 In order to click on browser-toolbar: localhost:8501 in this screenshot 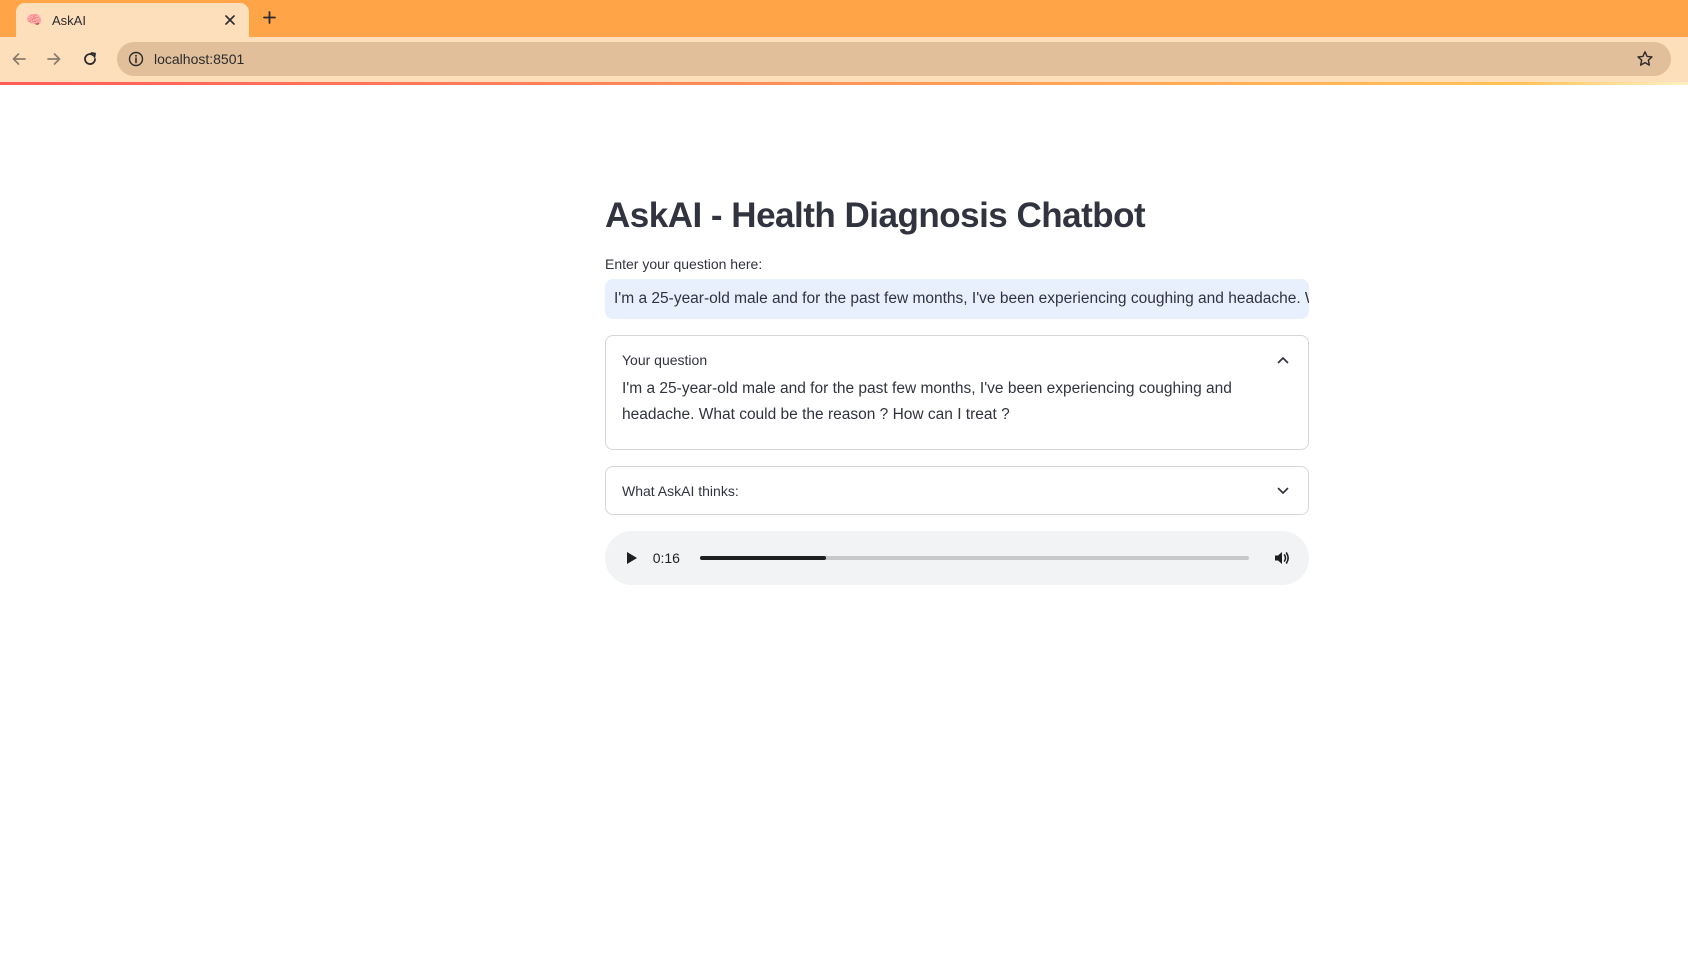, I will do `click(844, 60)`.